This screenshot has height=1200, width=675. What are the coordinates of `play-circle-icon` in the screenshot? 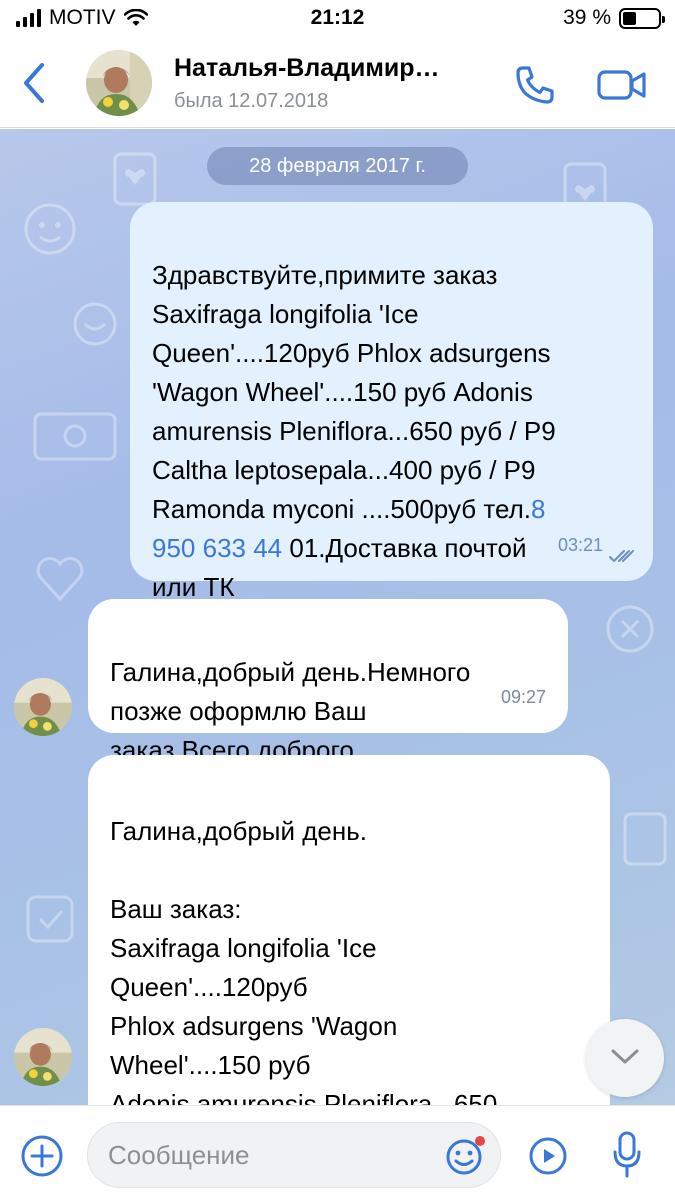 It's located at (548, 1156).